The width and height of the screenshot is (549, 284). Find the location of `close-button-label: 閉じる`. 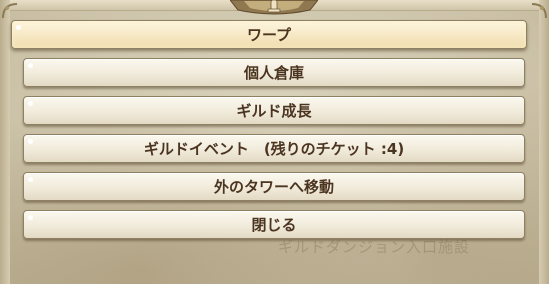

close-button-label: 閉じる is located at coordinates (274, 225).